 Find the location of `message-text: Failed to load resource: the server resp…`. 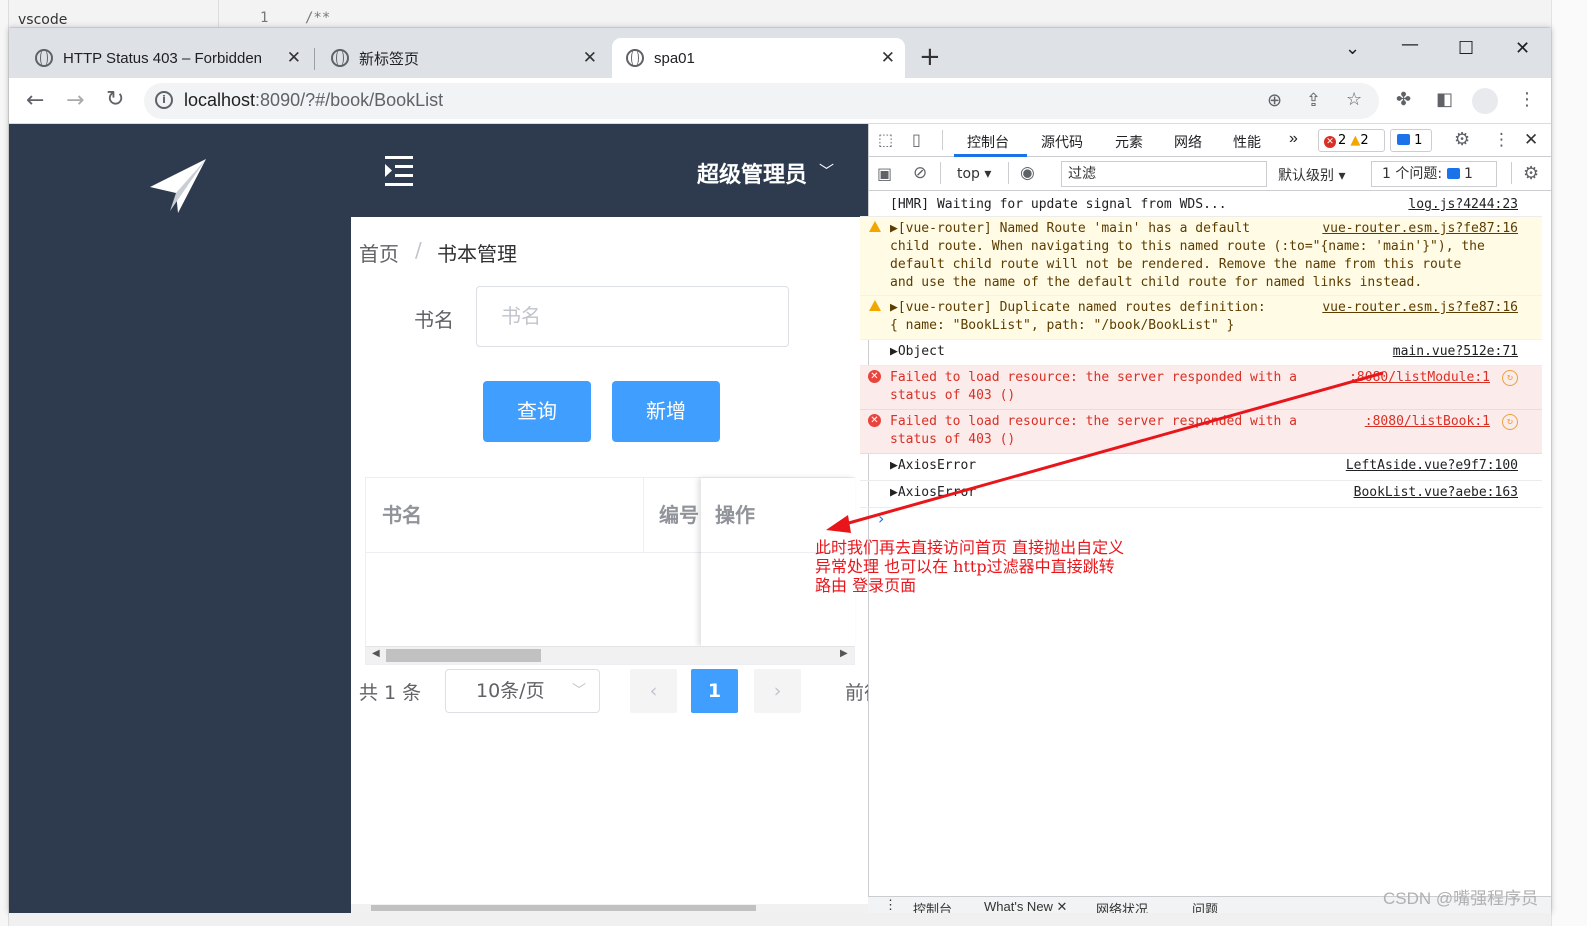

message-text: Failed to load resource: the server resp… is located at coordinates (1093, 430).